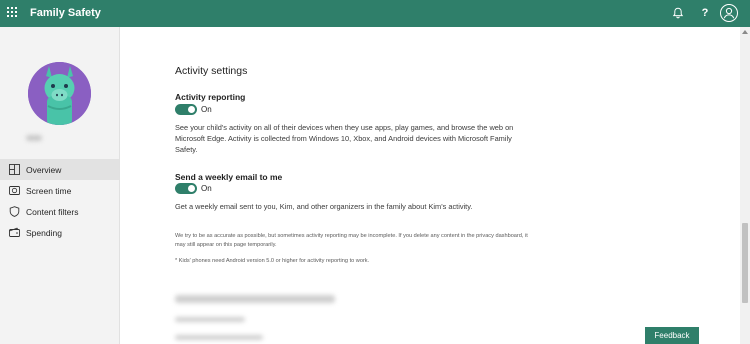 The width and height of the screenshot is (750, 344). Describe the element at coordinates (52, 211) in the screenshot. I see `sidebar-item-label: Content filters` at that location.